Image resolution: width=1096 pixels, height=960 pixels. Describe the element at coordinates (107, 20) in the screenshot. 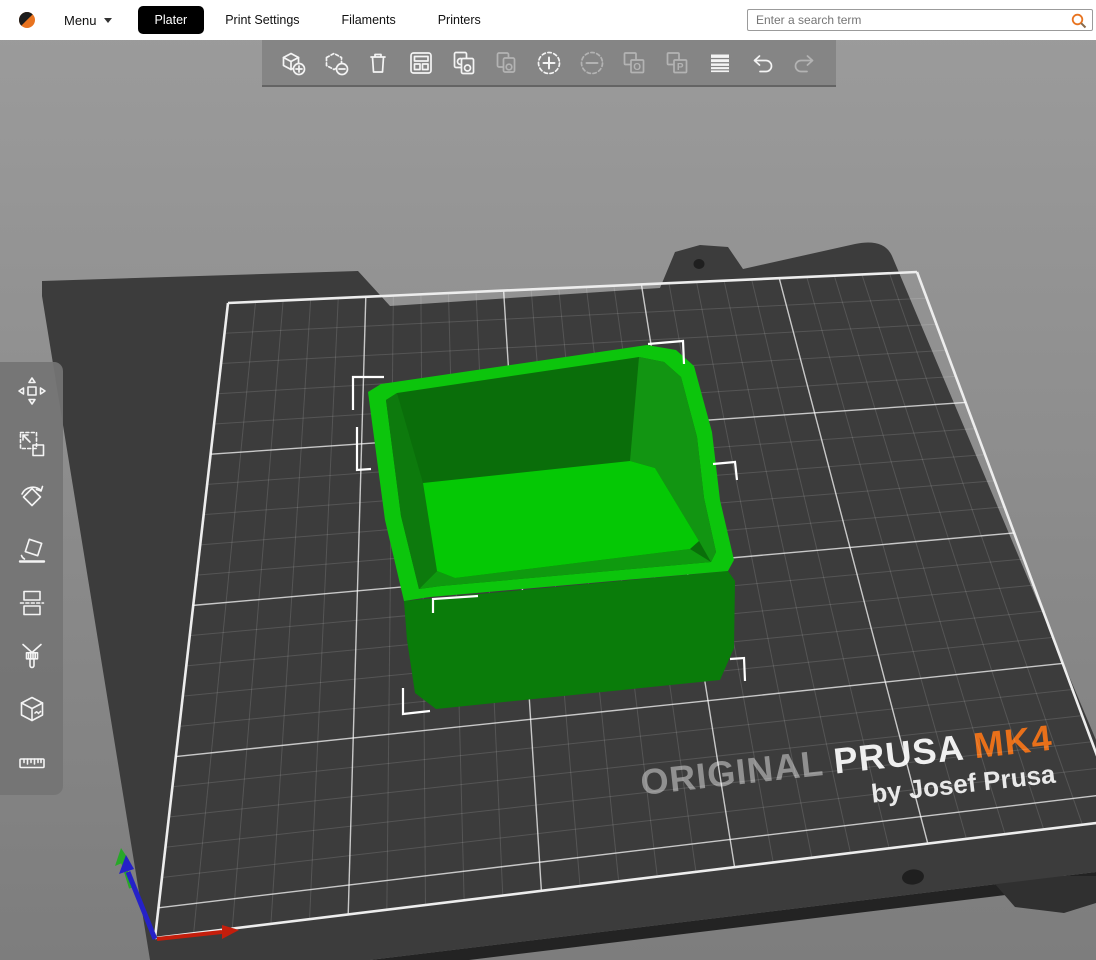

I see `chevron-down-icon` at that location.